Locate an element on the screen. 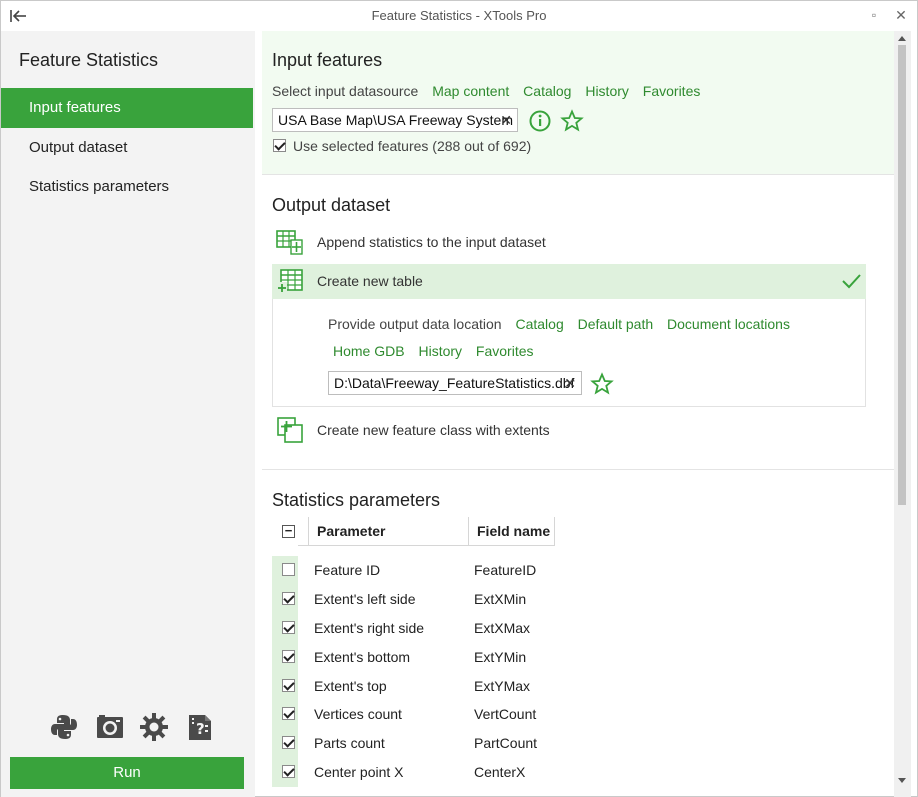 Image resolution: width=918 pixels, height=797 pixels. help-icon: ? is located at coordinates (200, 727).